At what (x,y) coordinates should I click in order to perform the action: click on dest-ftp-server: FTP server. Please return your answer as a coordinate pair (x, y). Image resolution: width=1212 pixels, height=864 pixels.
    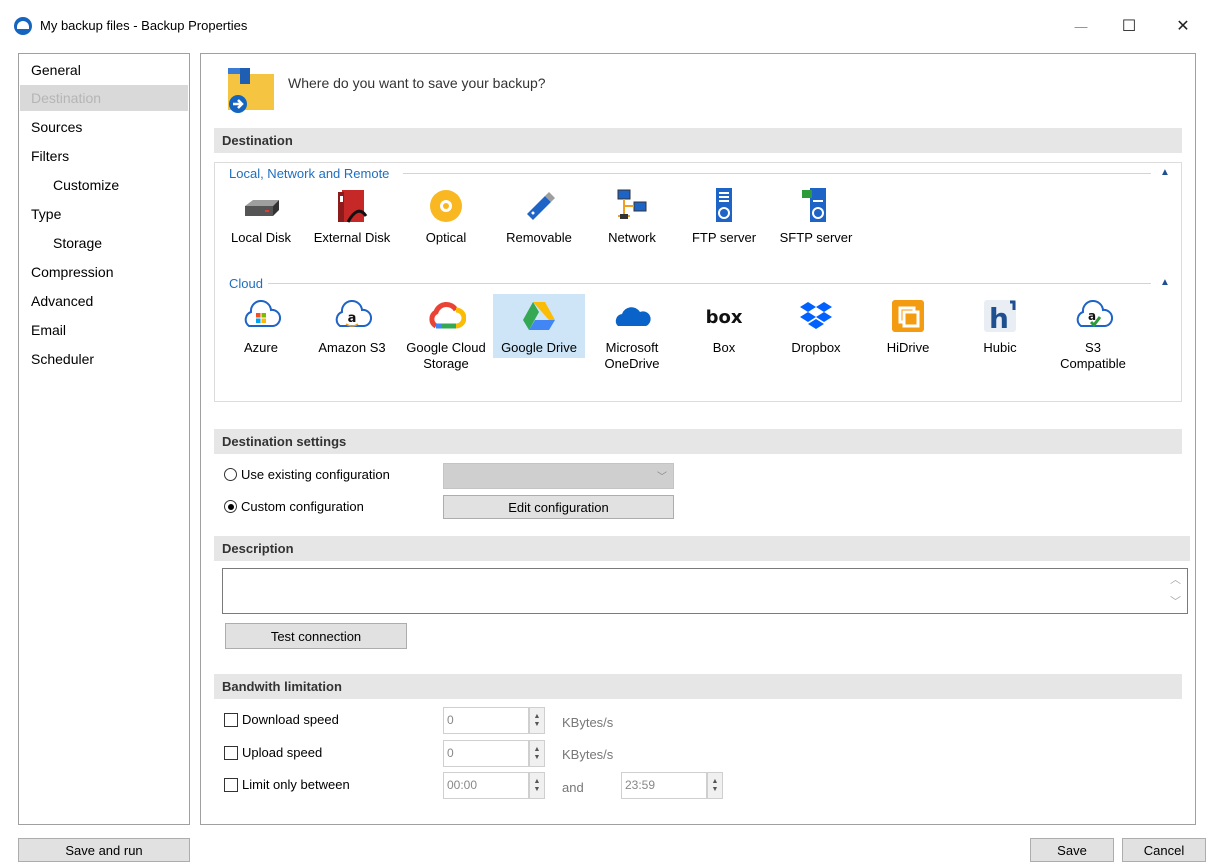
    Looking at the image, I should click on (724, 216).